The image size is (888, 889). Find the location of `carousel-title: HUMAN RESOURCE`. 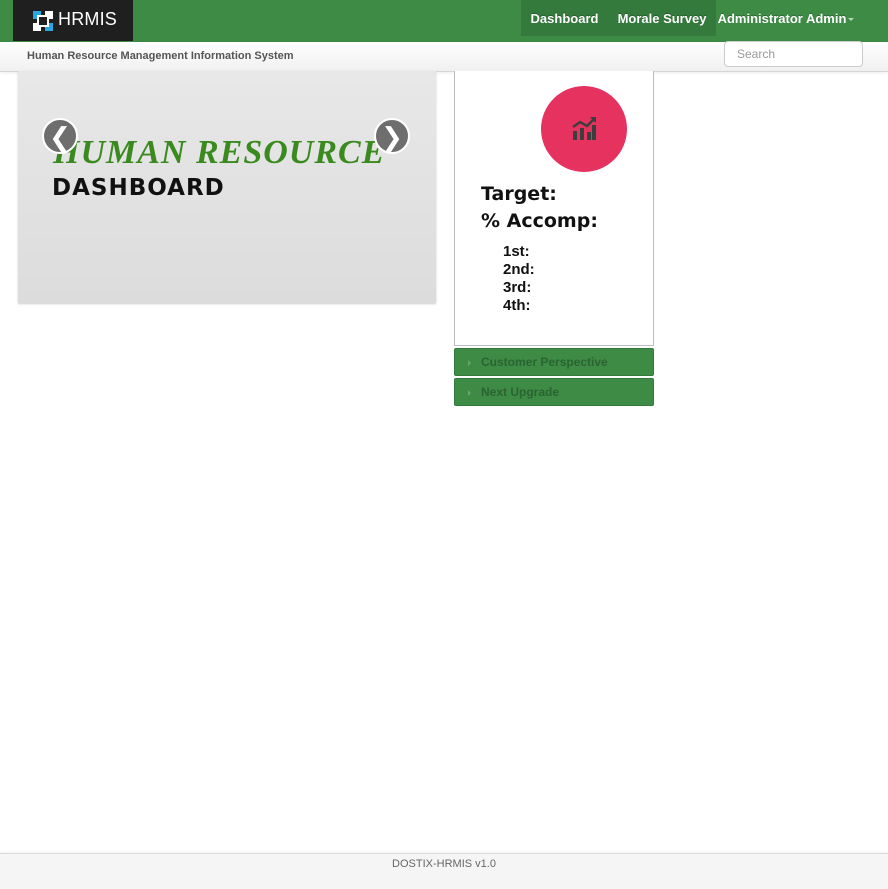

carousel-title: HUMAN RESOURCE is located at coordinates (219, 152).